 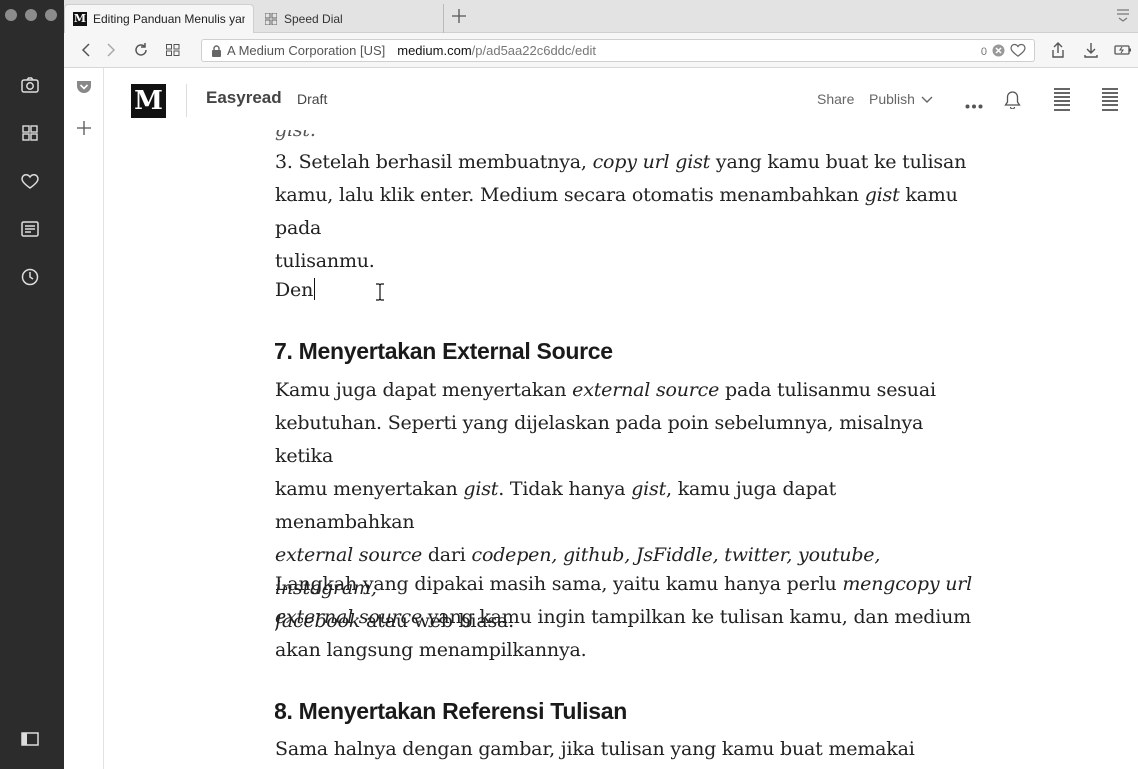 I want to click on more-options-icon, so click(x=974, y=105).